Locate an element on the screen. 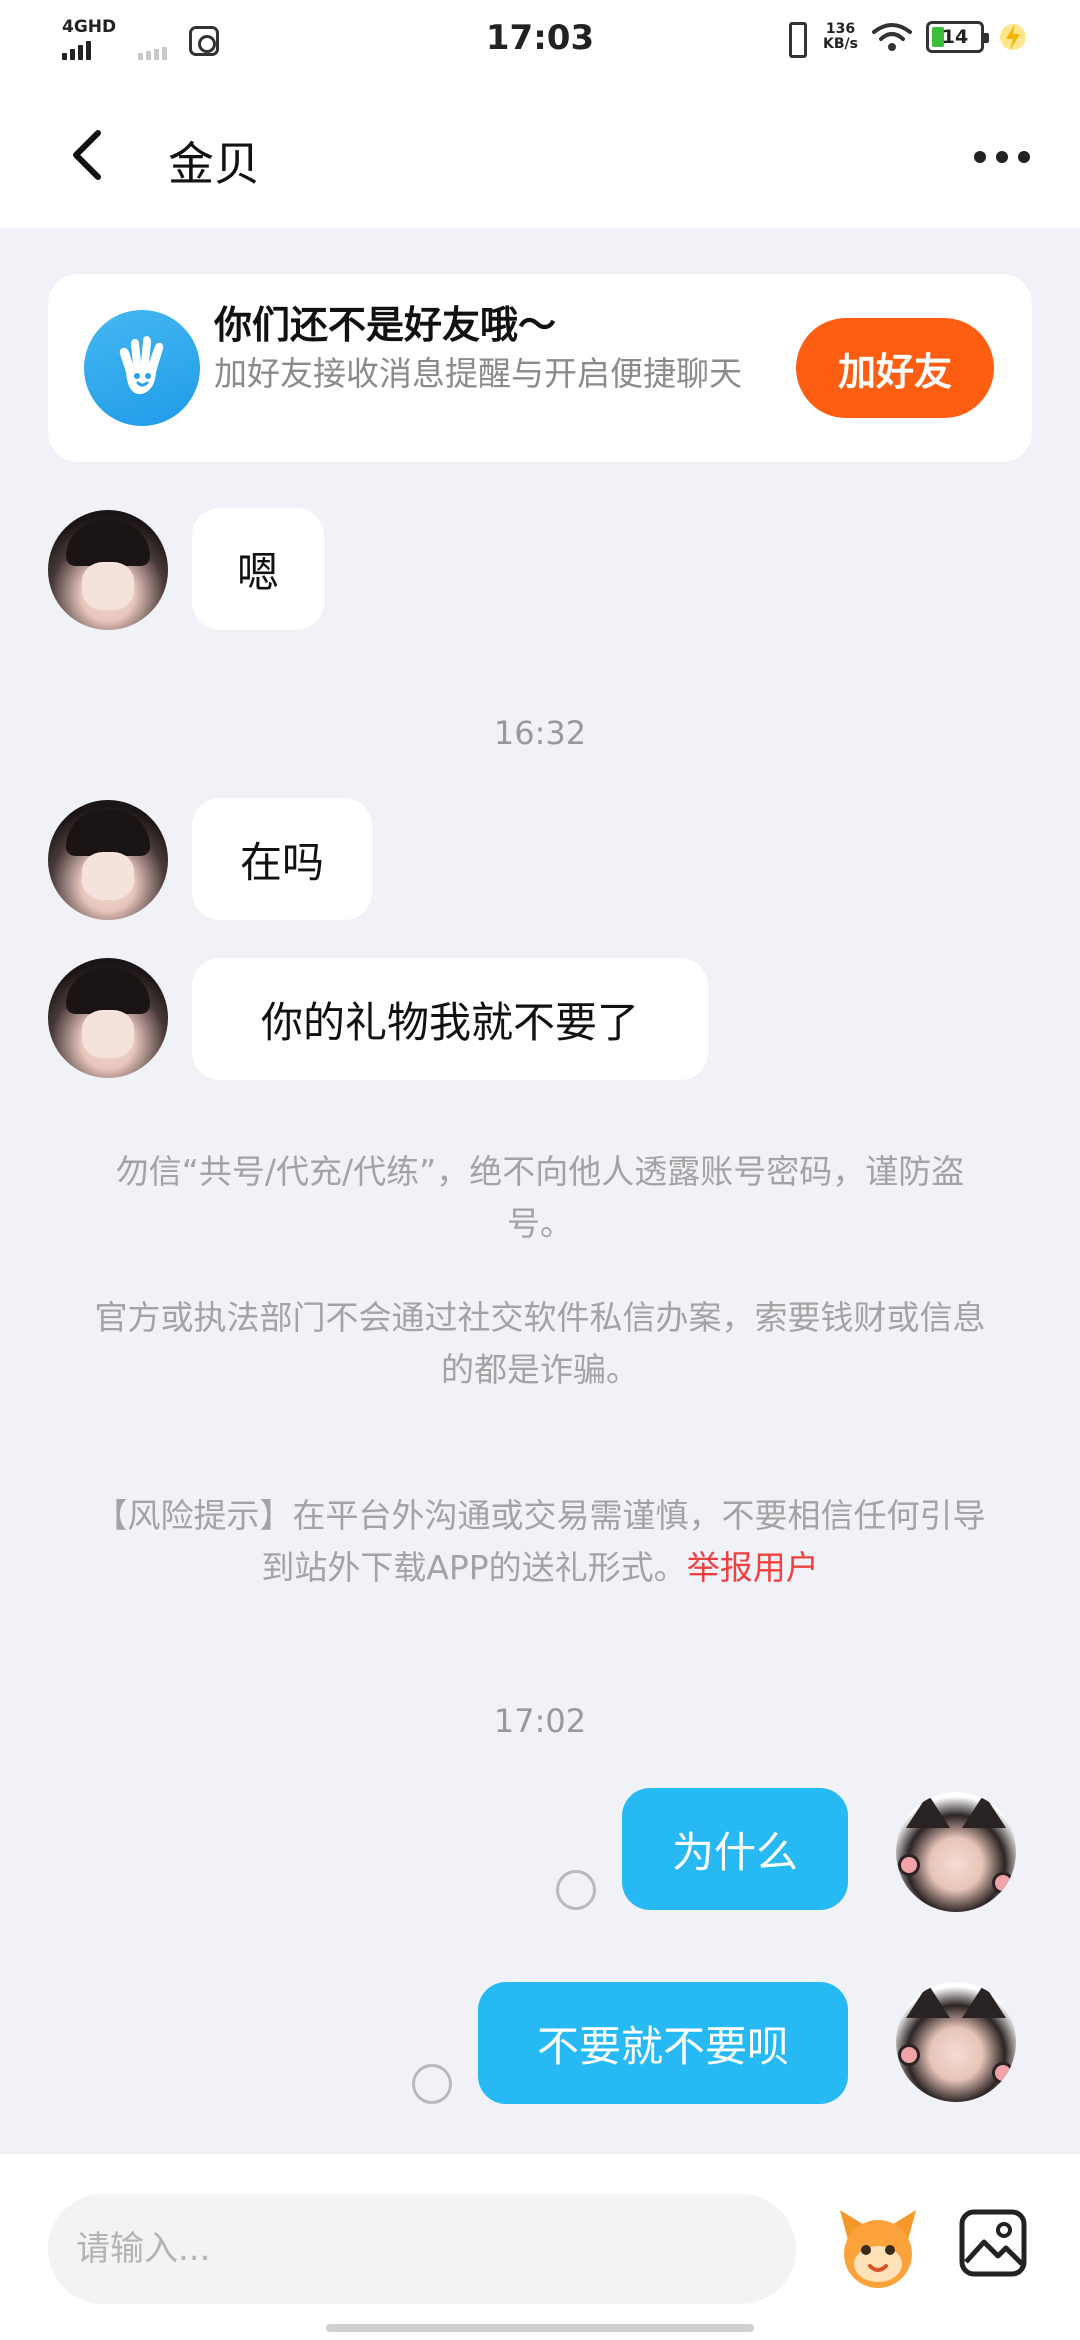  network-speed: 136 KB/s is located at coordinates (840, 37).